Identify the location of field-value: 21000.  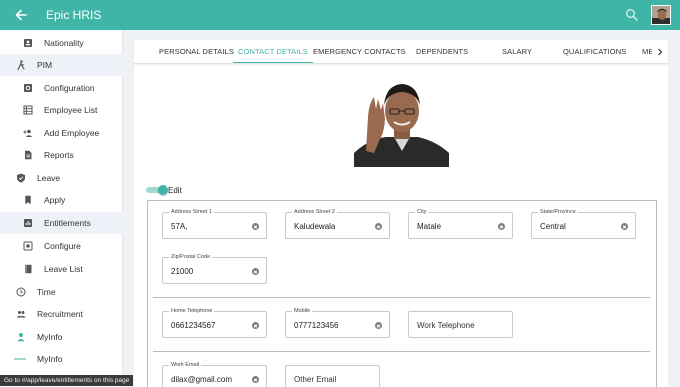
(182, 271).